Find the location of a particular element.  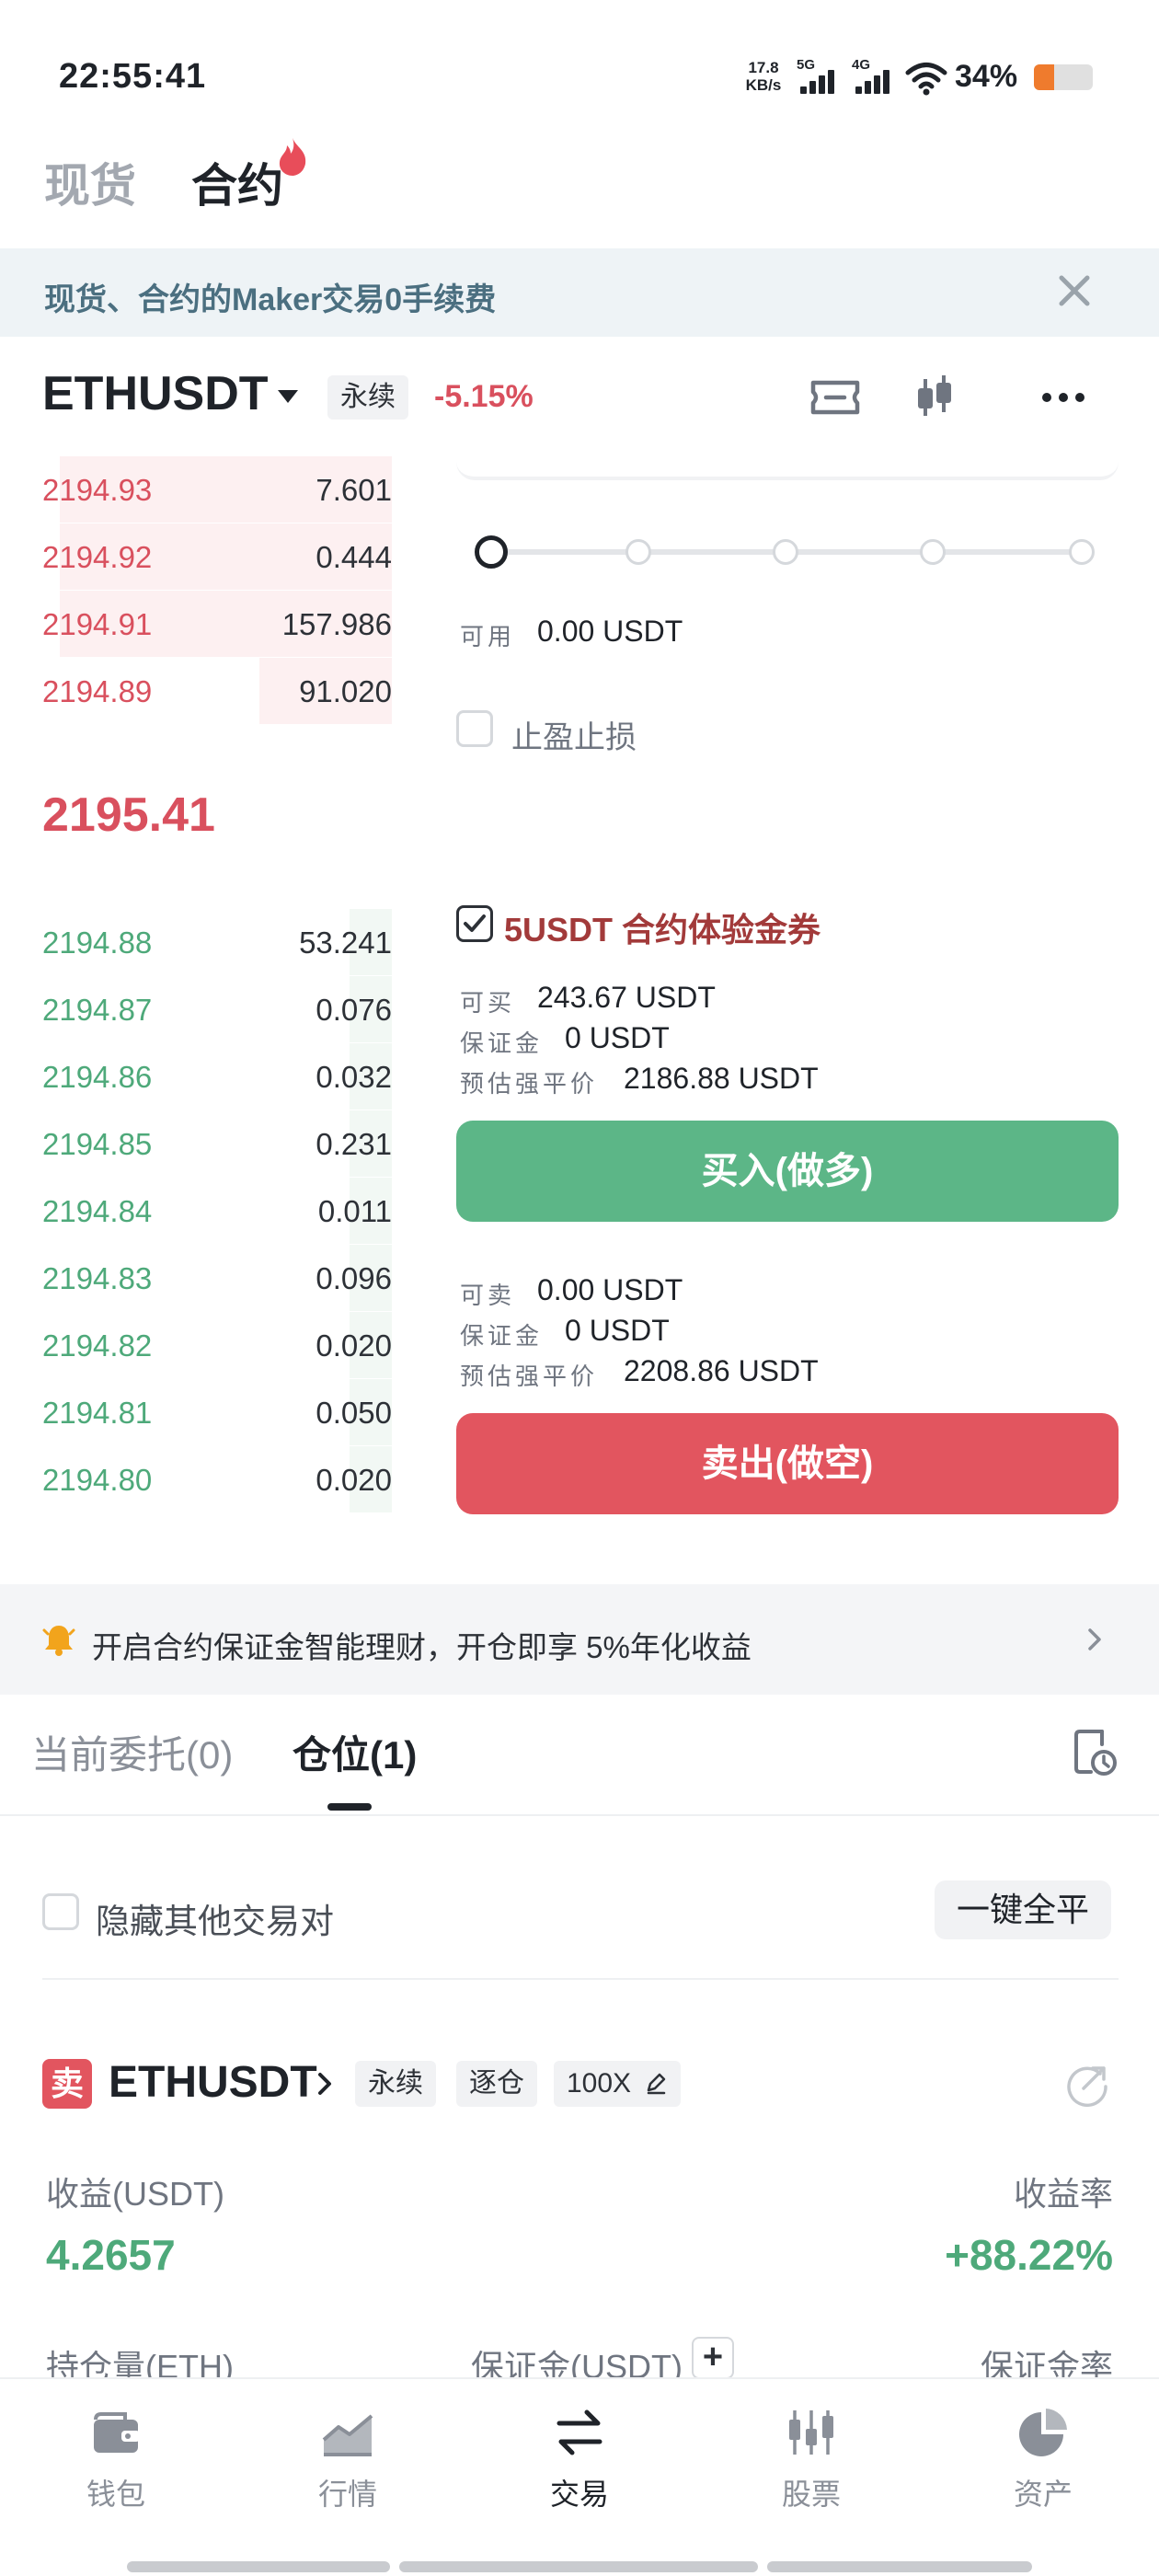

order-history-icon is located at coordinates (1095, 1751).